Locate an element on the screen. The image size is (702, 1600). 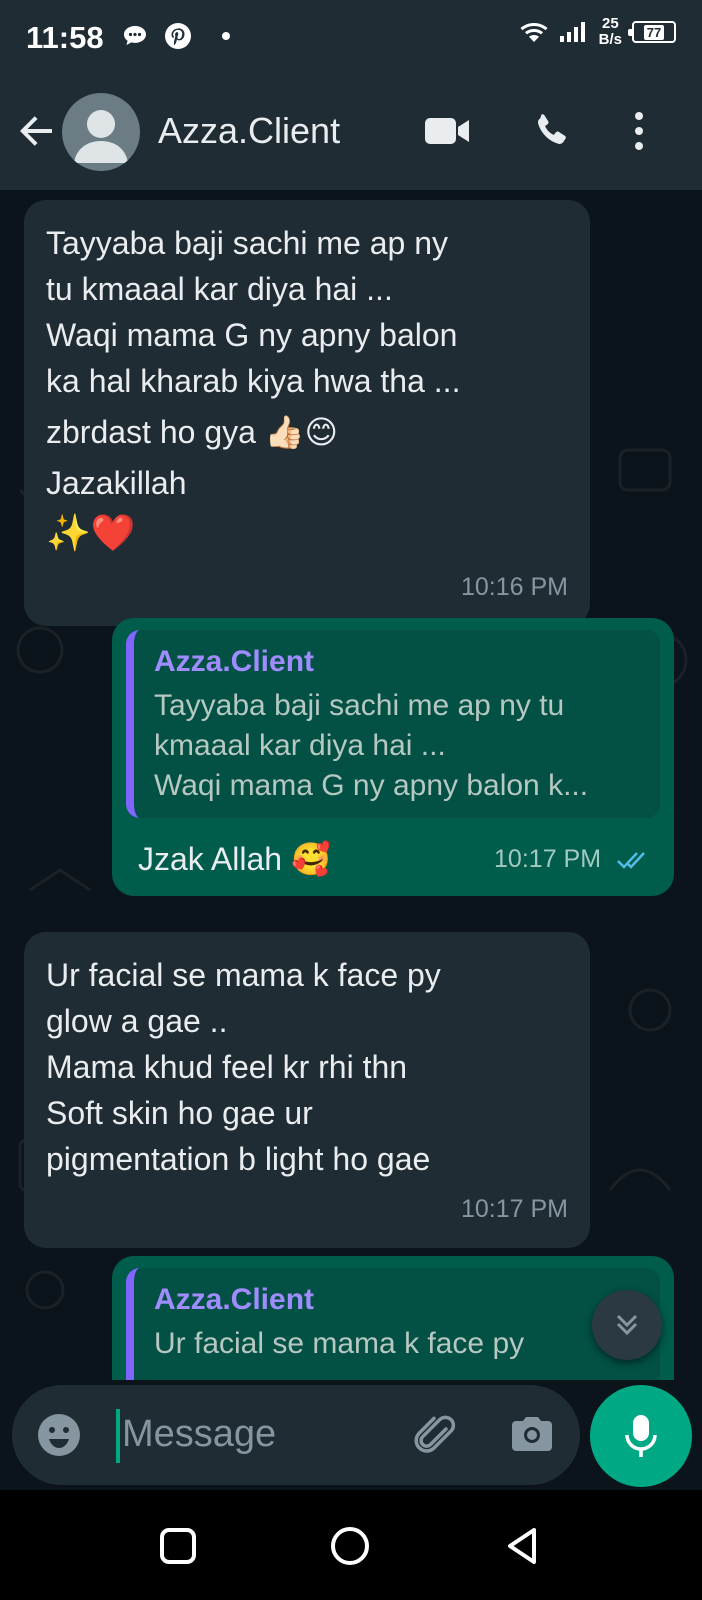
message-line: glow a gae .. is located at coordinates (137, 1021).